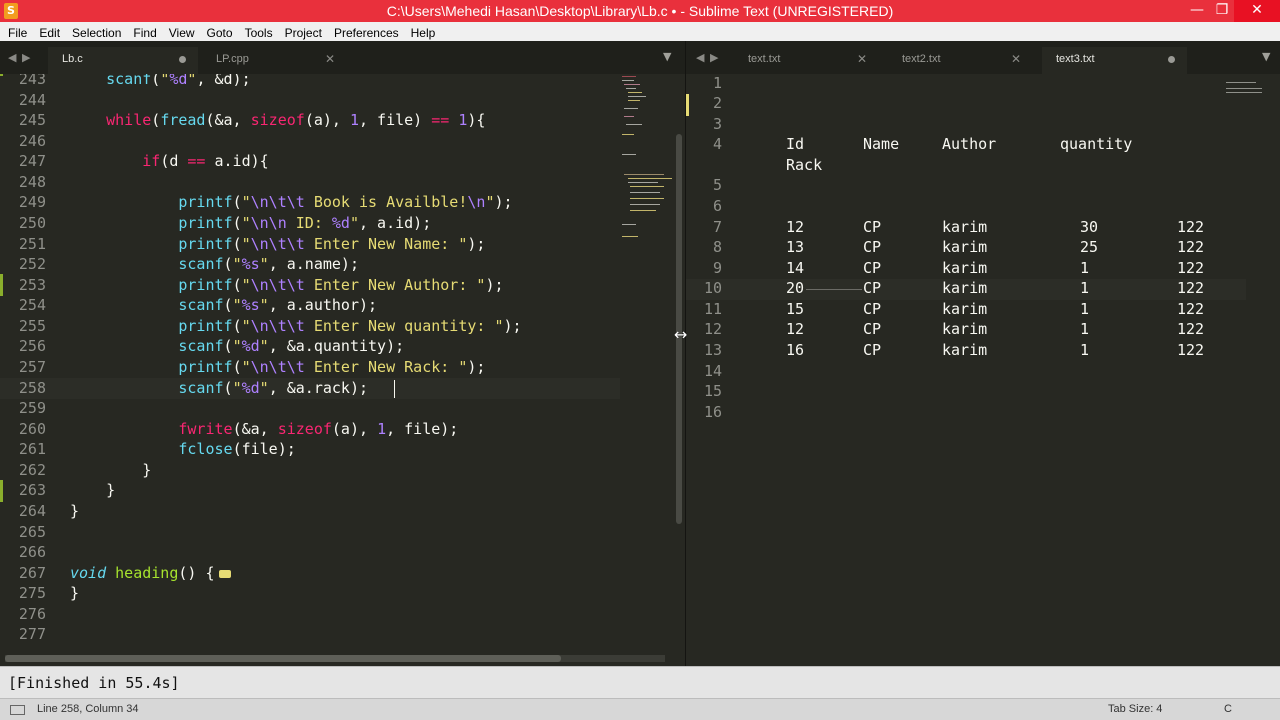  Describe the element at coordinates (205, 161) in the screenshot. I see `code-line: if(d == a.id){` at that location.